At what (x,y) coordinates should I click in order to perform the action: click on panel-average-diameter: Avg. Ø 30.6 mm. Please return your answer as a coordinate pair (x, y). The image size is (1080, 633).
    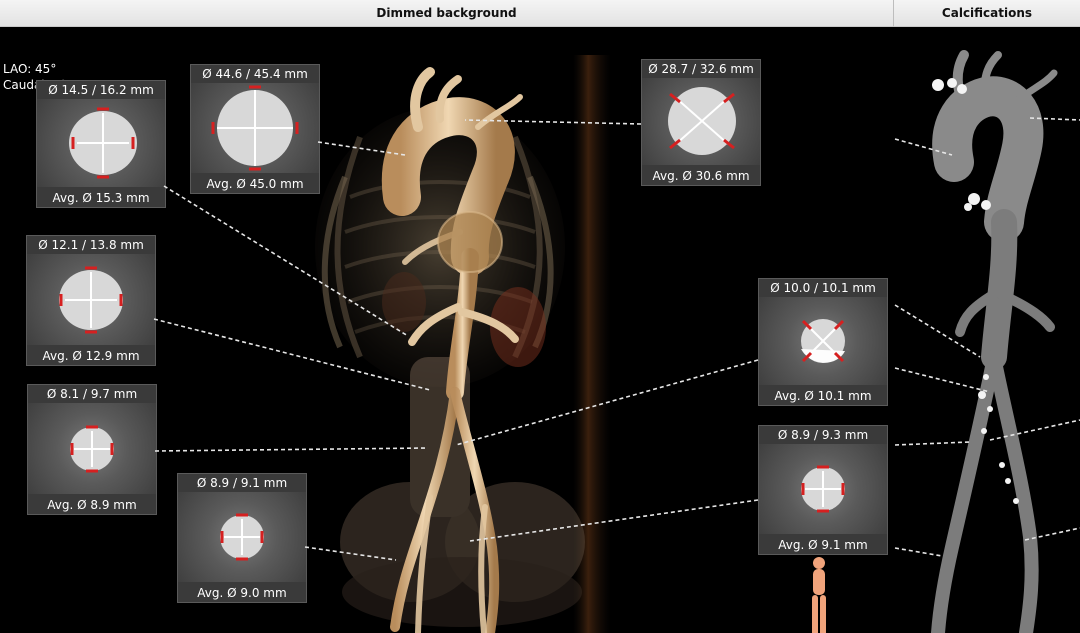
    Looking at the image, I should click on (701, 176).